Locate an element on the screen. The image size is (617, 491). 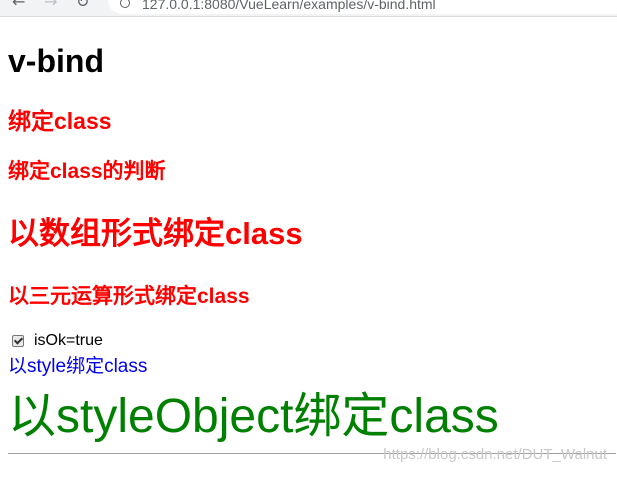
page-title: v-bind is located at coordinates (56, 61).